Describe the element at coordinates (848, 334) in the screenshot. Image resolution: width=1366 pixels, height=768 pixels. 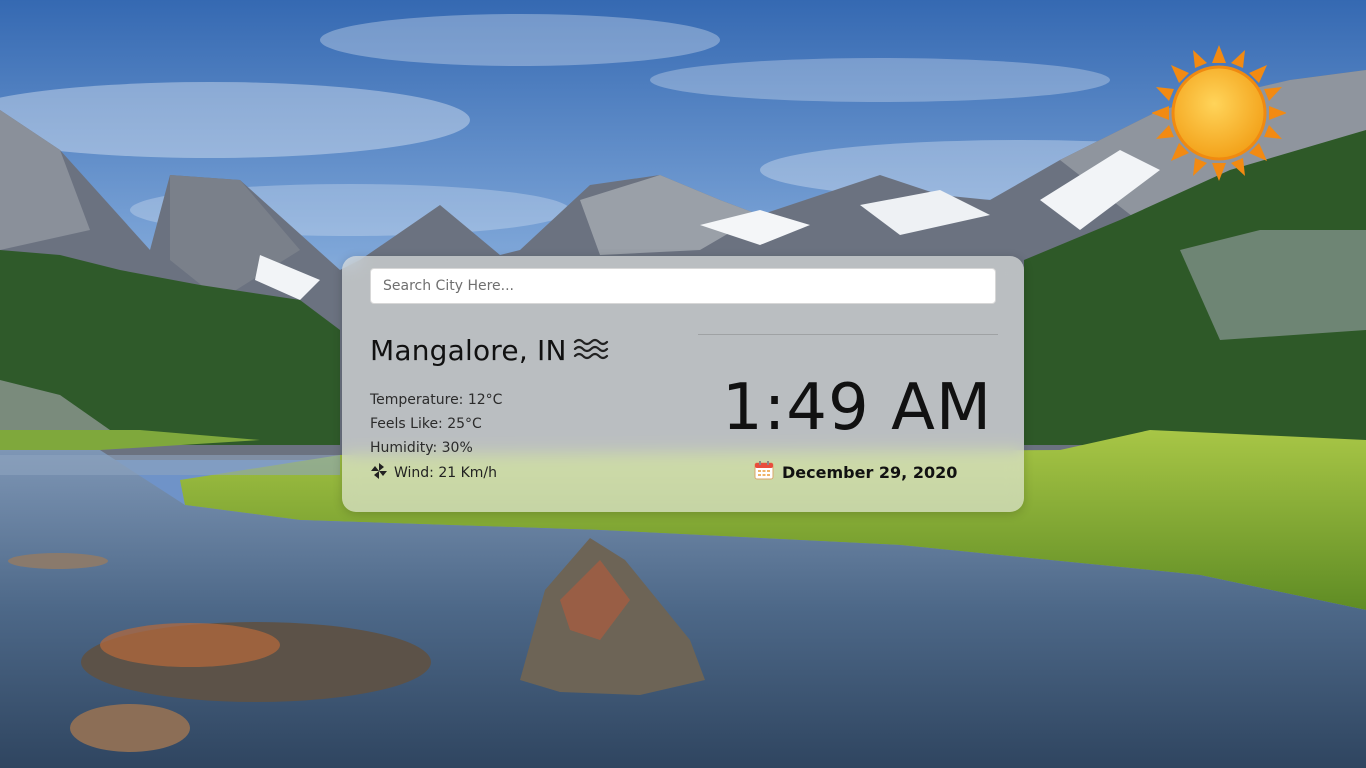
I see `divider` at that location.